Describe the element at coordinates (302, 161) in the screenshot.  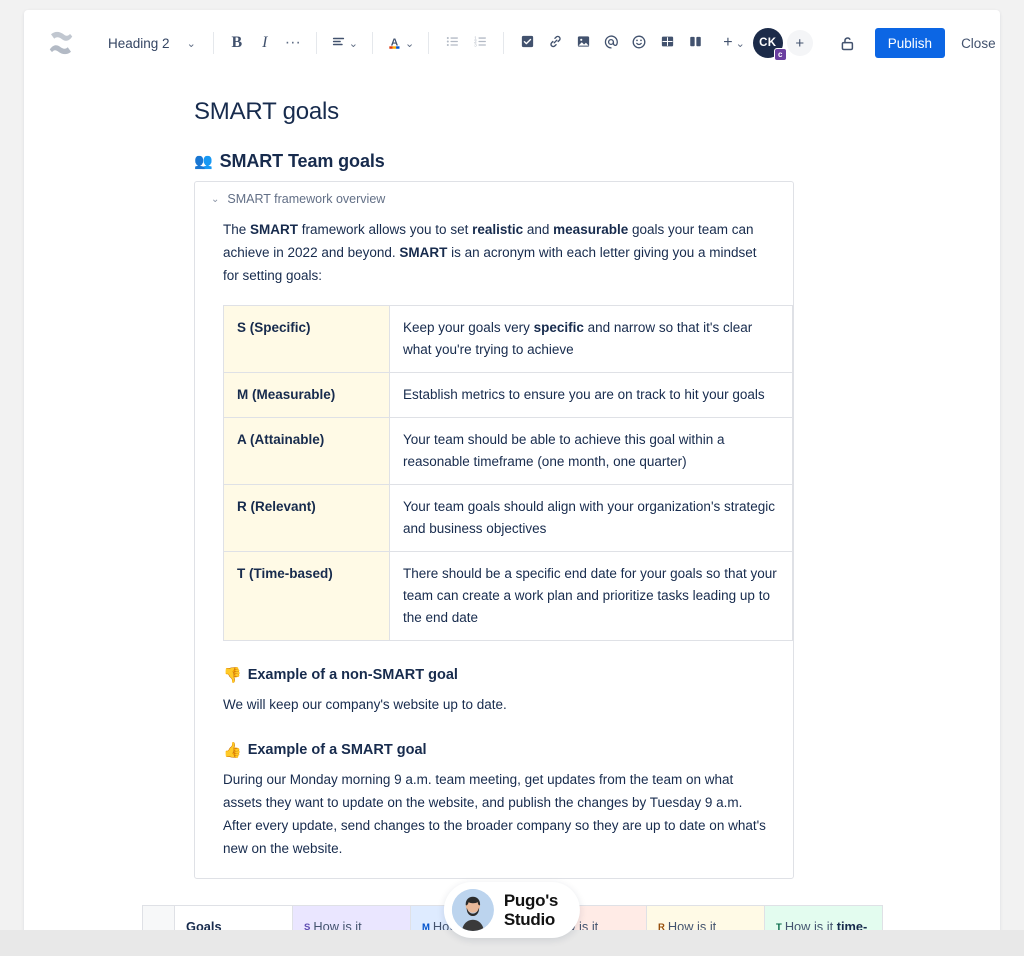
I see `section-heading-label: SMART Team goals` at that location.